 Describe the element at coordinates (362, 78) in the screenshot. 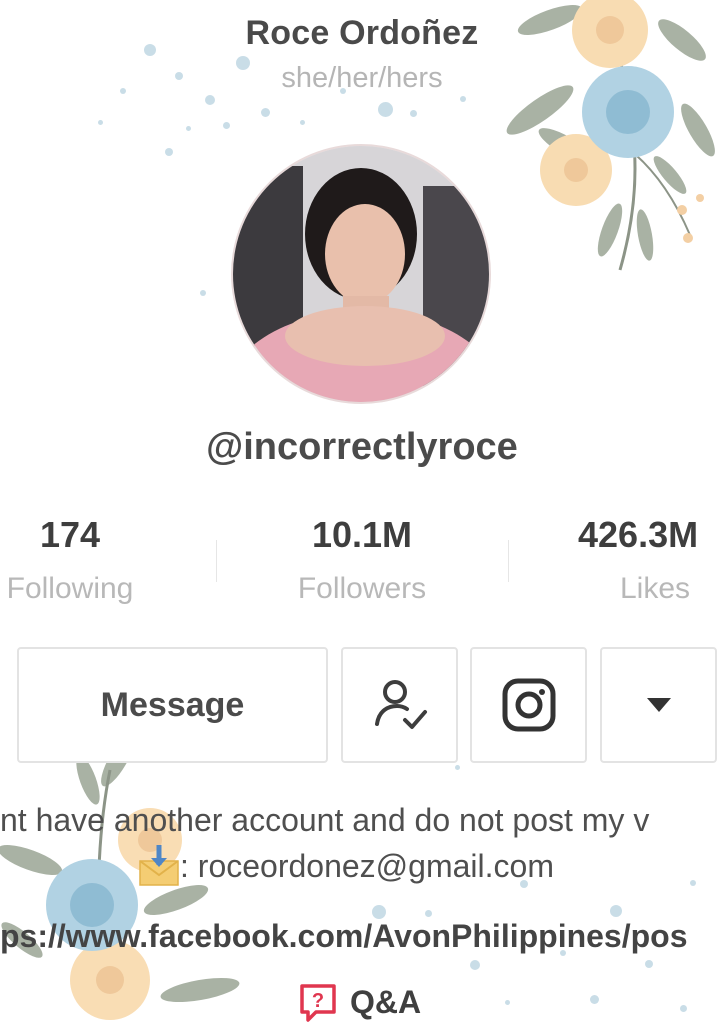

I see `pronouns: she/her/hers` at that location.